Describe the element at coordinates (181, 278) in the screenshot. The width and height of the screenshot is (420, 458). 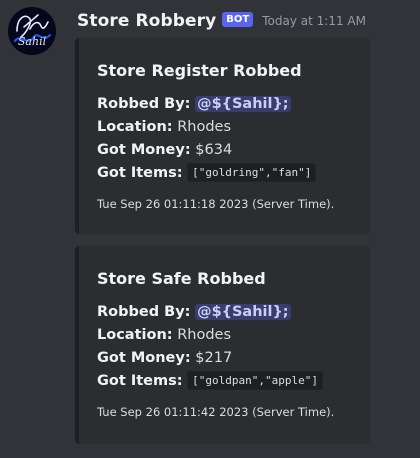
I see `embed-title: Store Safe Robbed` at that location.